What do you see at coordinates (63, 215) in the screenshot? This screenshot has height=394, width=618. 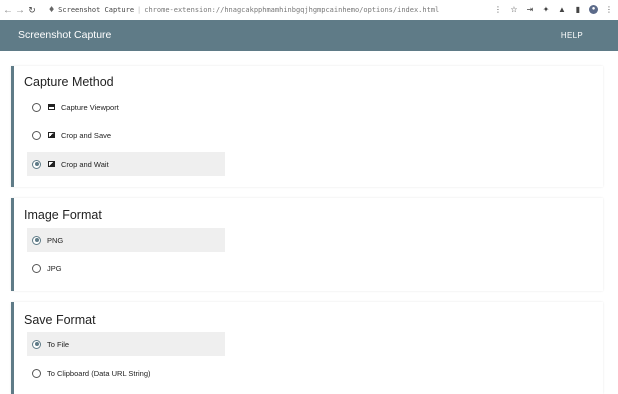 I see `section-title: Image Format` at bounding box center [63, 215].